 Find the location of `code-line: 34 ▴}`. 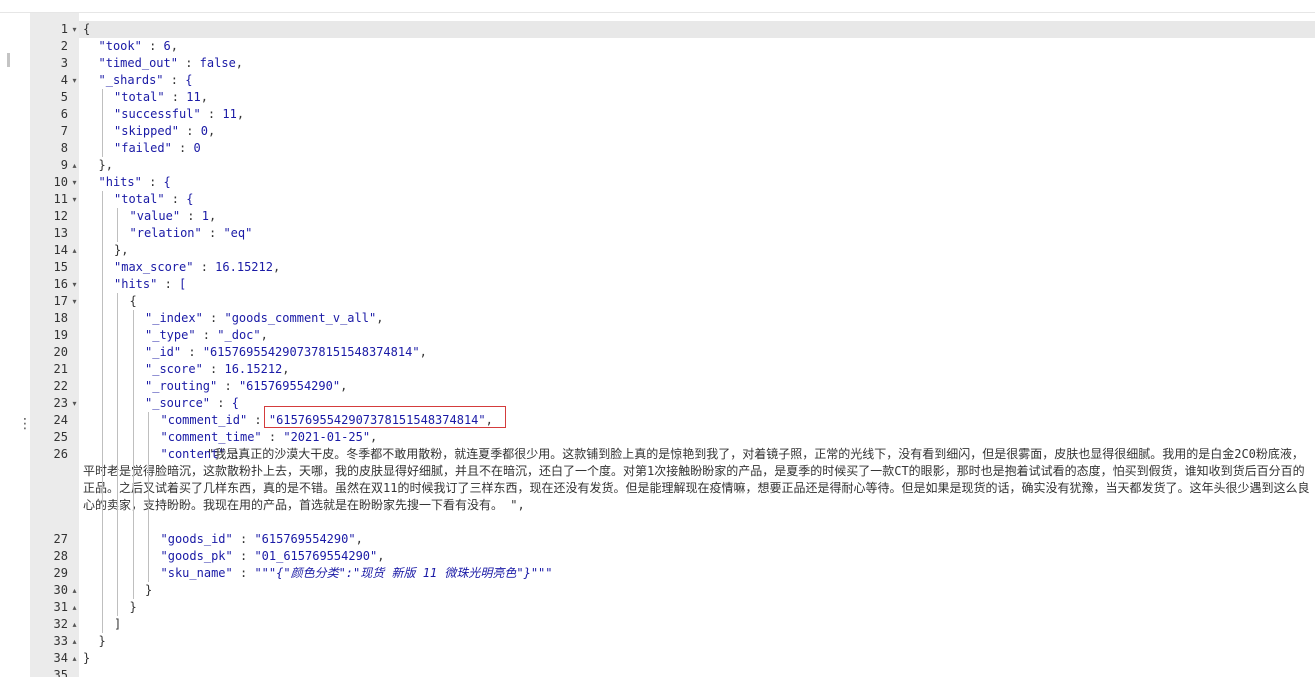

code-line: 34 ▴} is located at coordinates (672, 658).